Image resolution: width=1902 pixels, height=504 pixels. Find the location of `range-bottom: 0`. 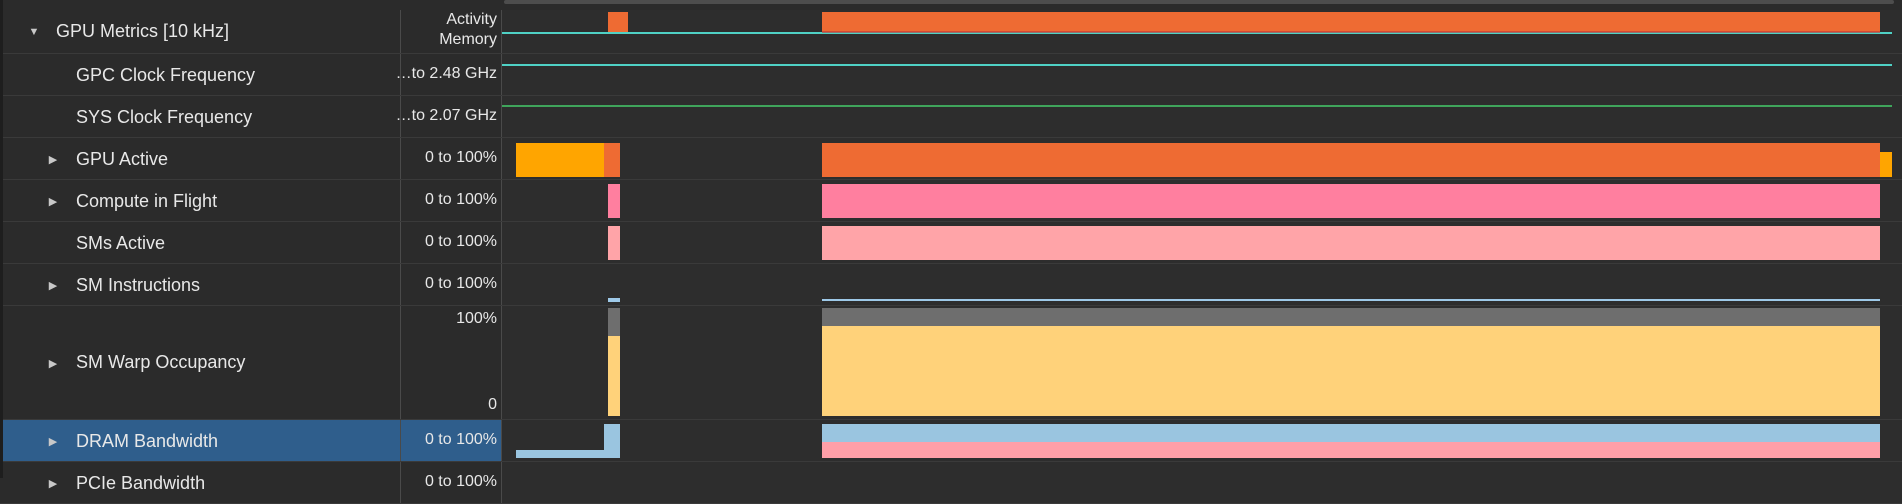

range-bottom: 0 is located at coordinates (492, 404).